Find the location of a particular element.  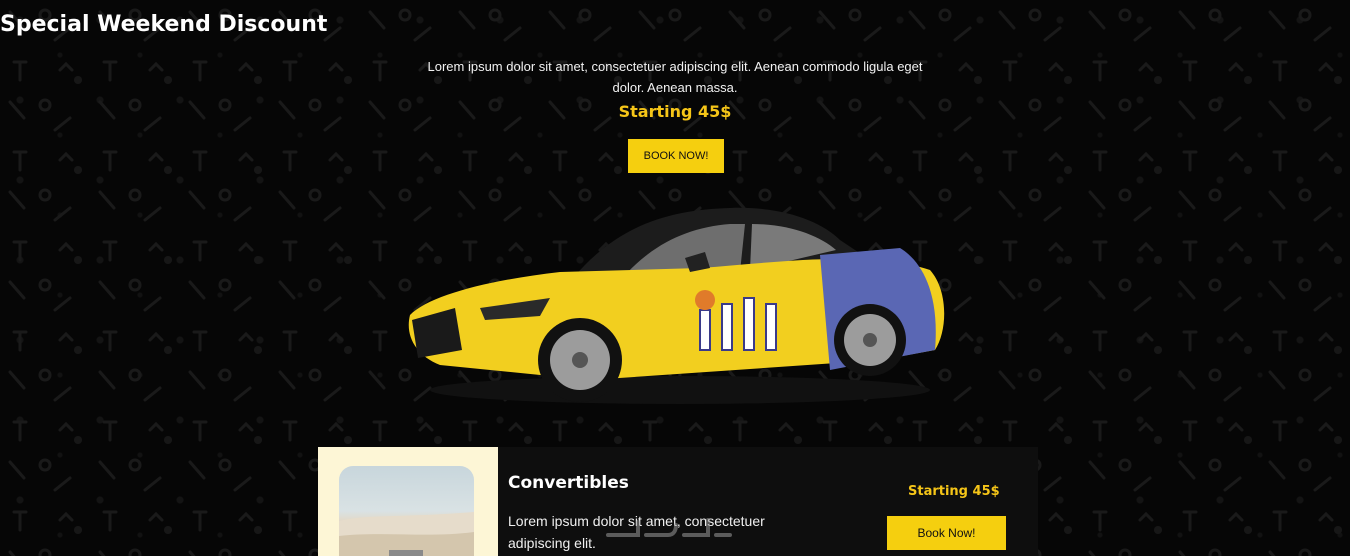

hero-price: Starting 45$ is located at coordinates (675, 111).